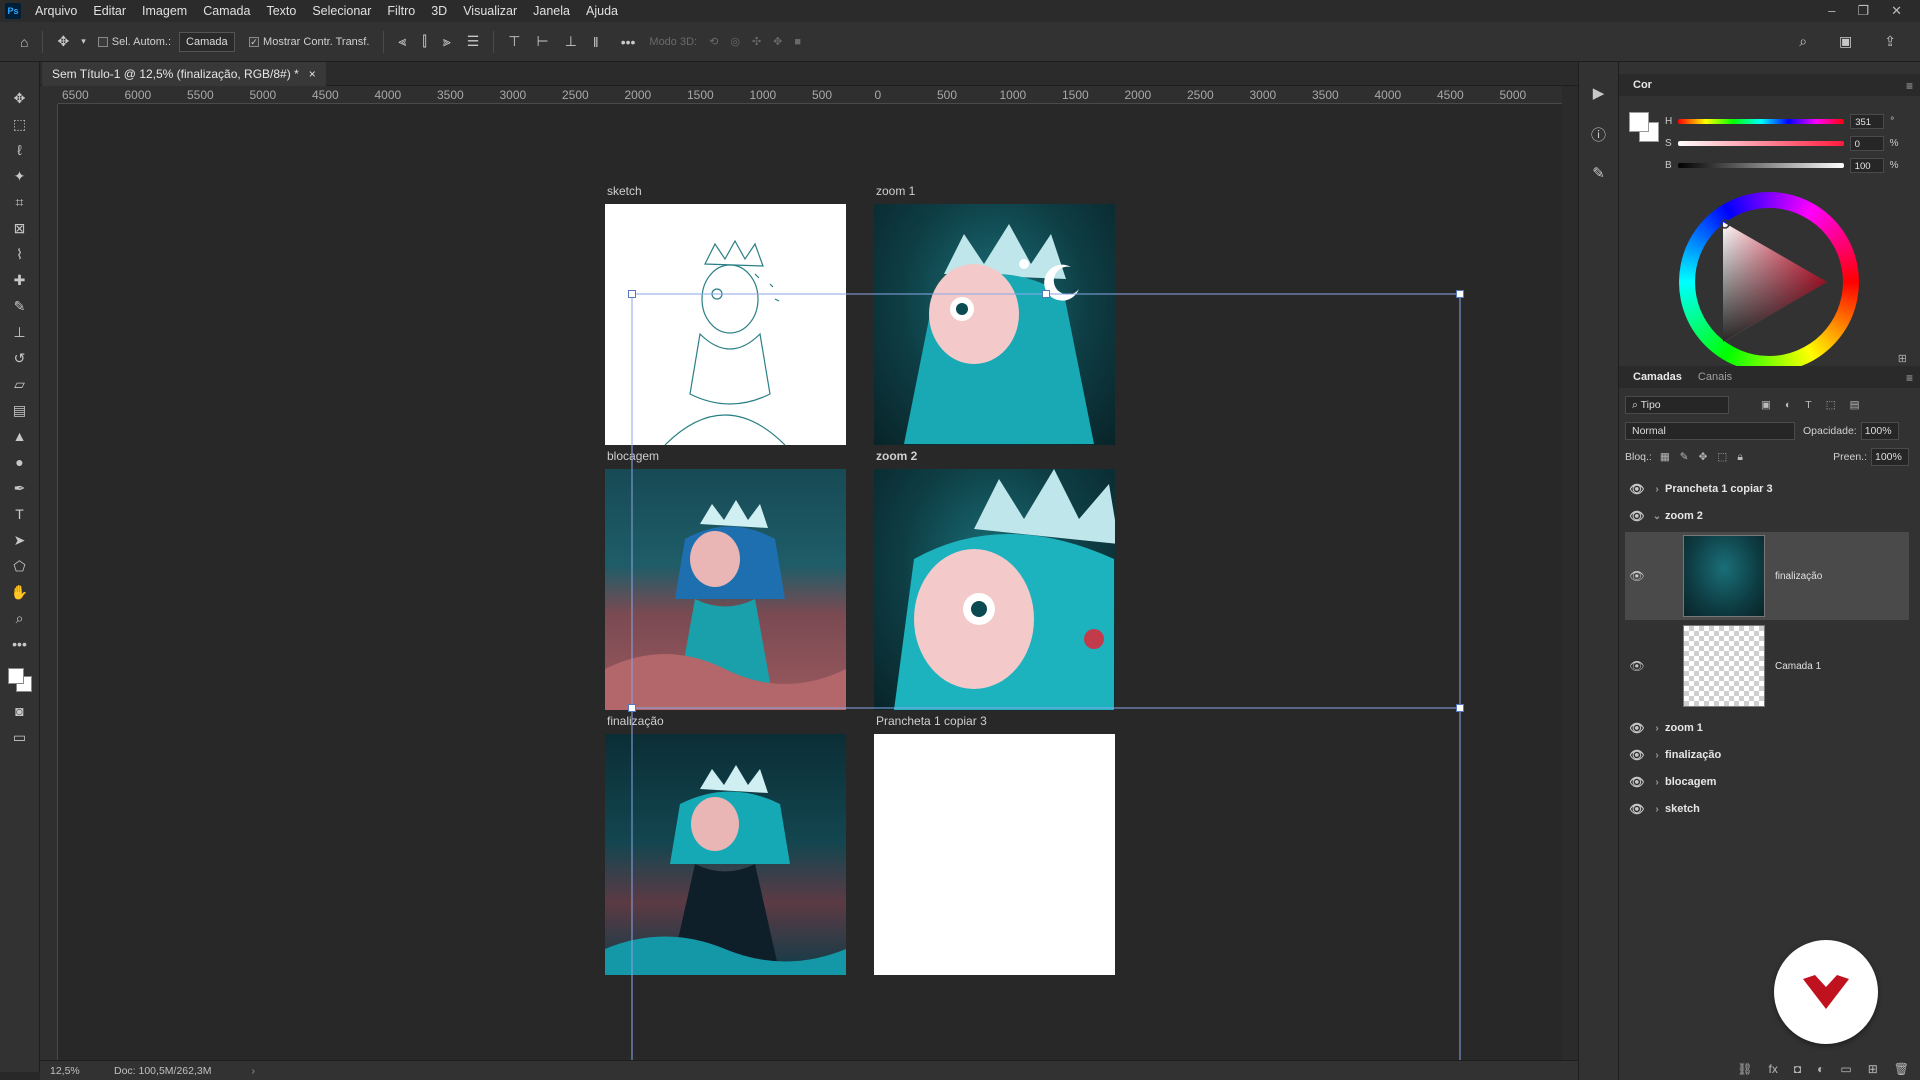 The height and width of the screenshot is (1080, 1920). What do you see at coordinates (20, 618) in the screenshot?
I see `zoom-tool-icon: ⌕` at bounding box center [20, 618].